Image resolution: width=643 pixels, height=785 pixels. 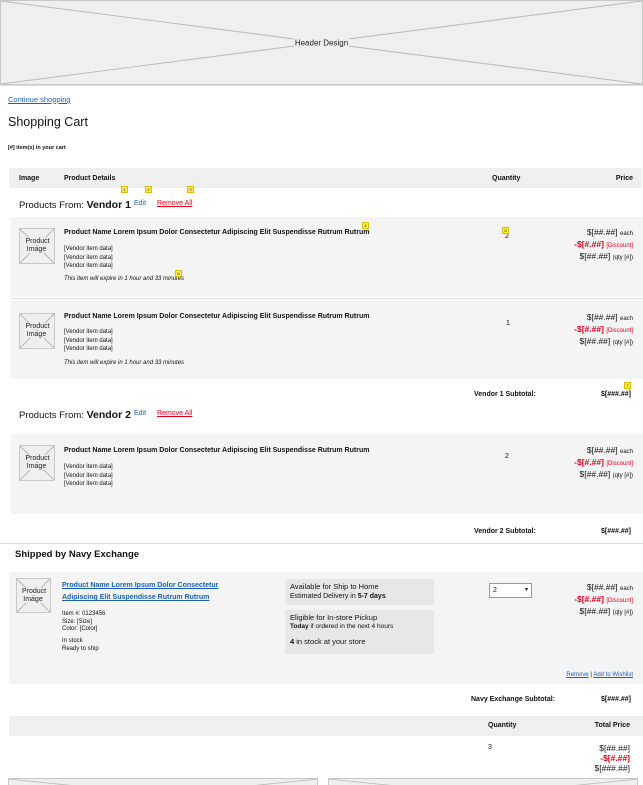 I want to click on col-price-header: Price, so click(x=624, y=178).